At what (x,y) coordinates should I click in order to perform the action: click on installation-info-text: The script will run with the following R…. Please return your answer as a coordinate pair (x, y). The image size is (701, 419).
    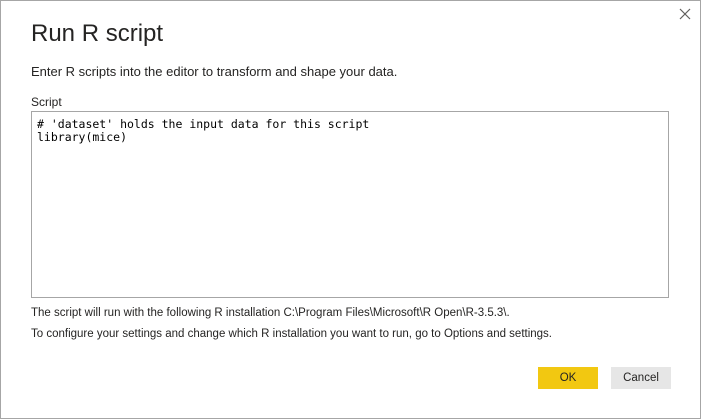
    Looking at the image, I should click on (270, 313).